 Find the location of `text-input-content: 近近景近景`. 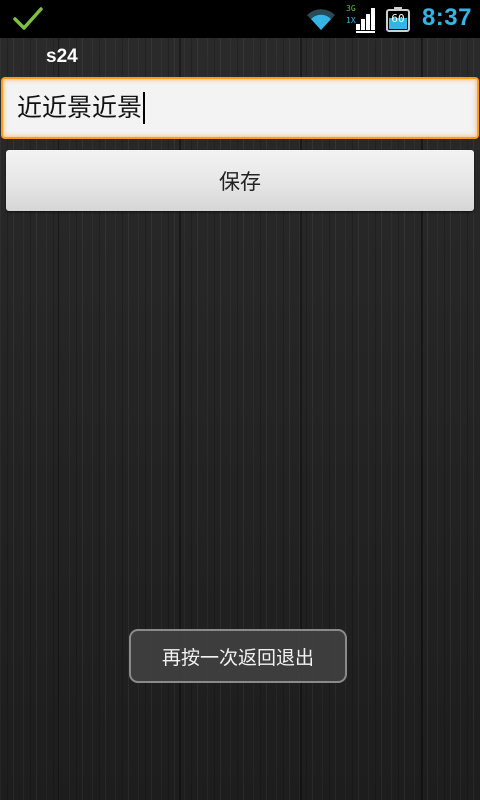

text-input-content: 近近景近景 is located at coordinates (80, 107).